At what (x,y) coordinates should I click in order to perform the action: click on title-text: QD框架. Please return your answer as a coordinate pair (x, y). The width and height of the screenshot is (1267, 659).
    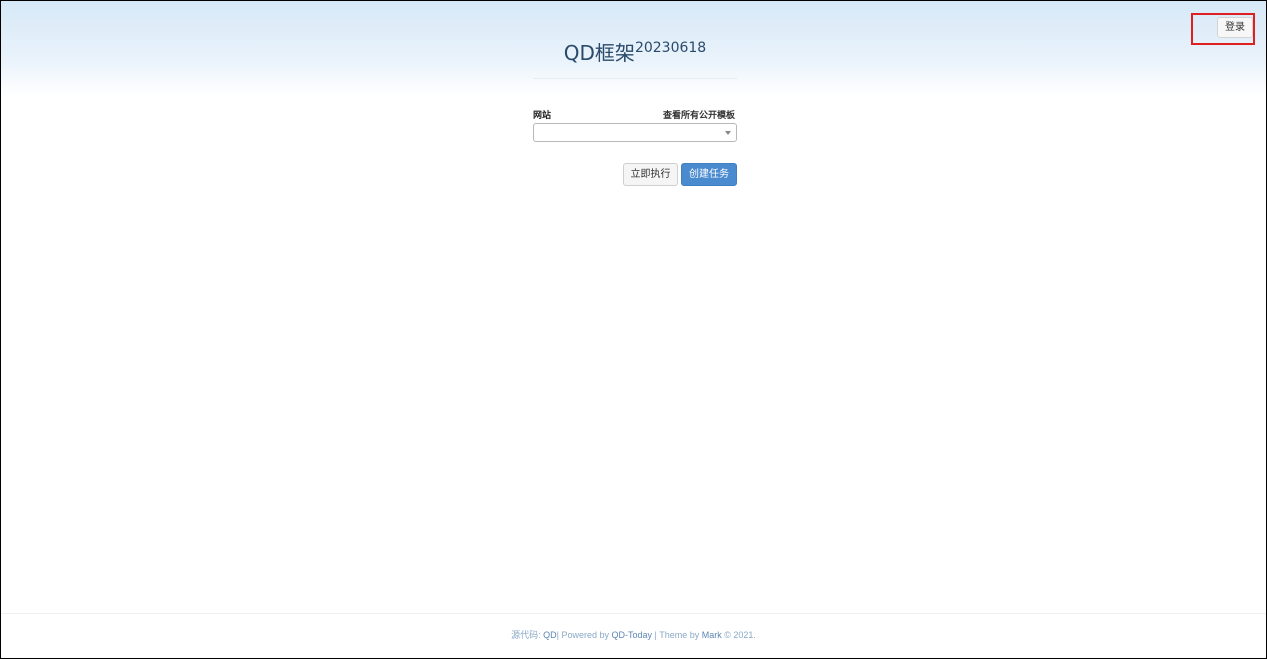
    Looking at the image, I should click on (599, 53).